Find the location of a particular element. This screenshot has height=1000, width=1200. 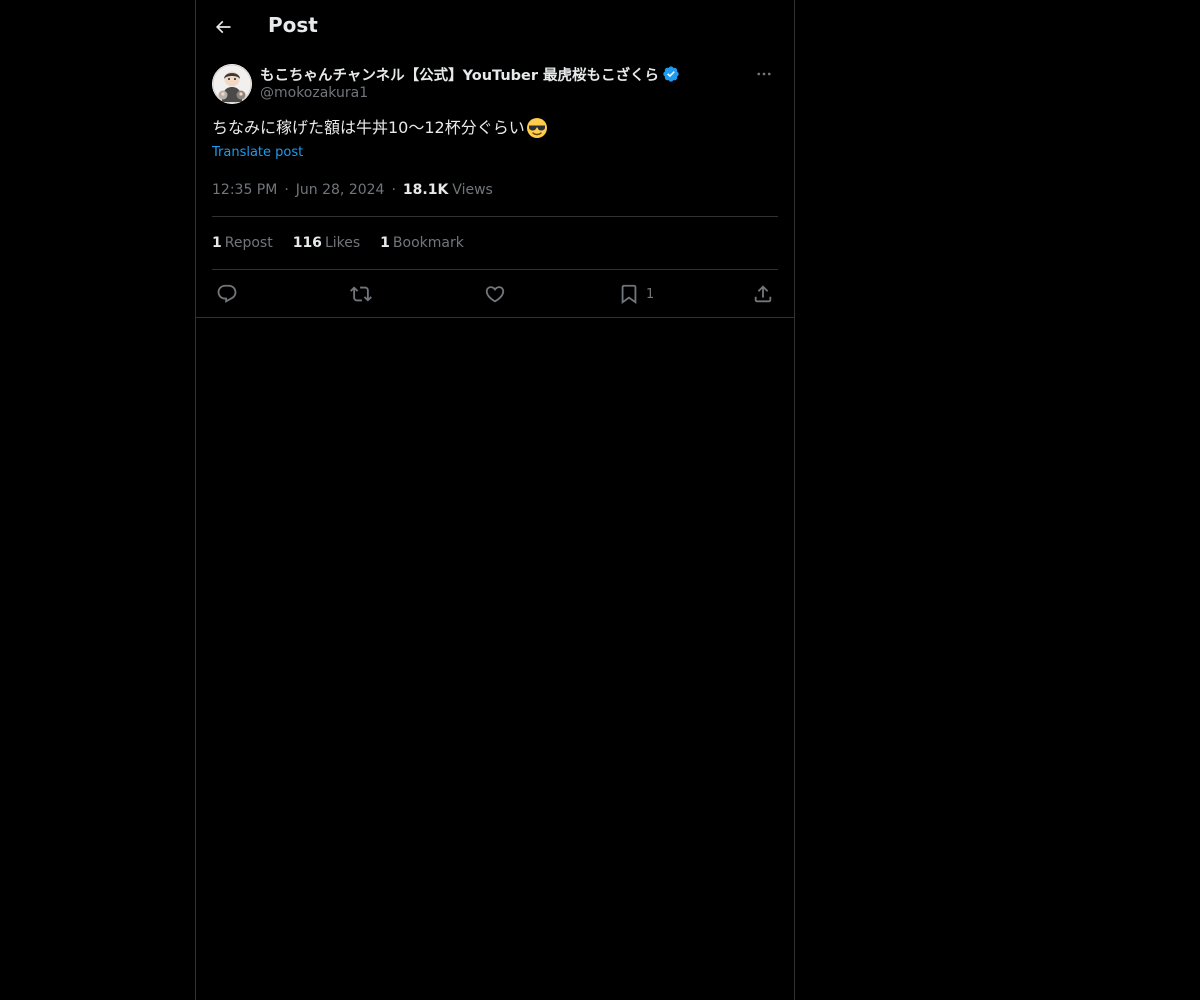

post-meta: 12:35 PM · Jun 28, 2024 · 18.1K Views is located at coordinates (495, 198).